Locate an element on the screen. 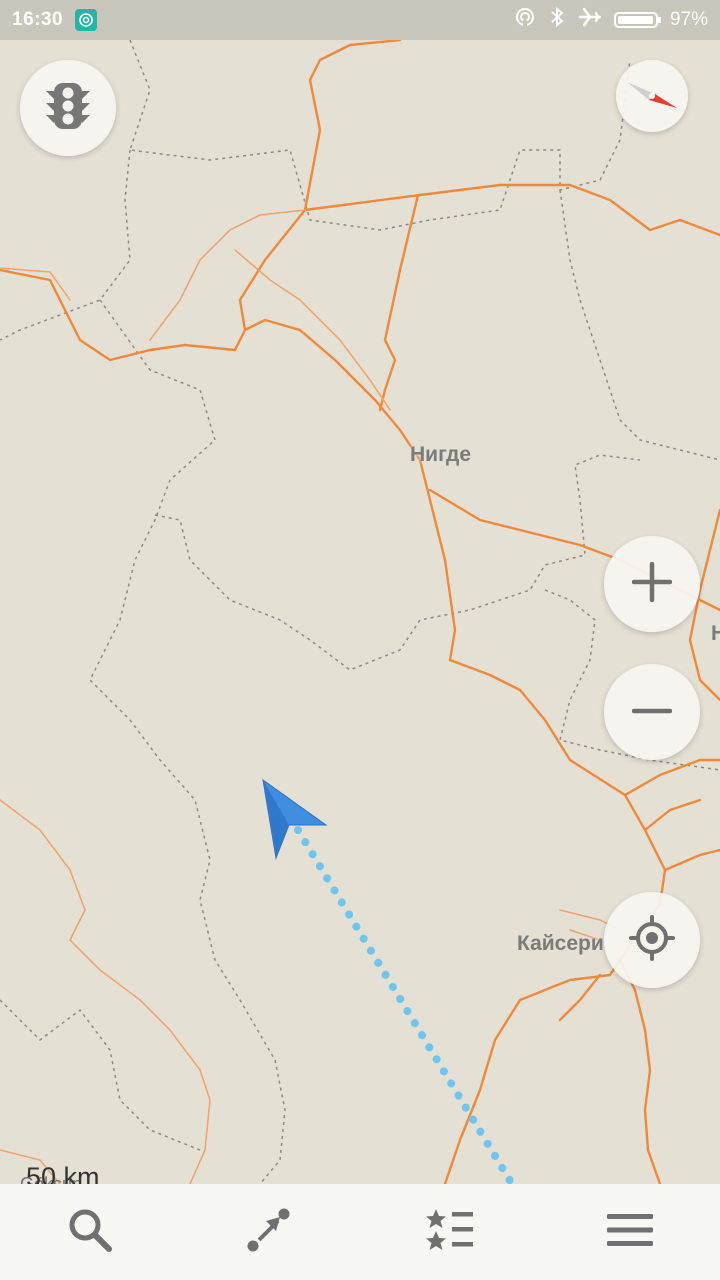 This screenshot has width=720, height=1280. route-icon is located at coordinates (270, 1232).